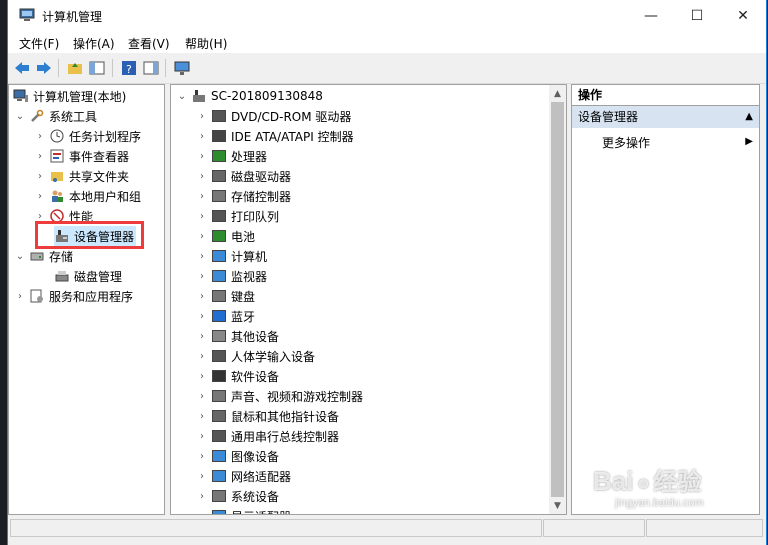 The image size is (768, 545). I want to click on device-category-row: › 蓝牙, so click(226, 316).